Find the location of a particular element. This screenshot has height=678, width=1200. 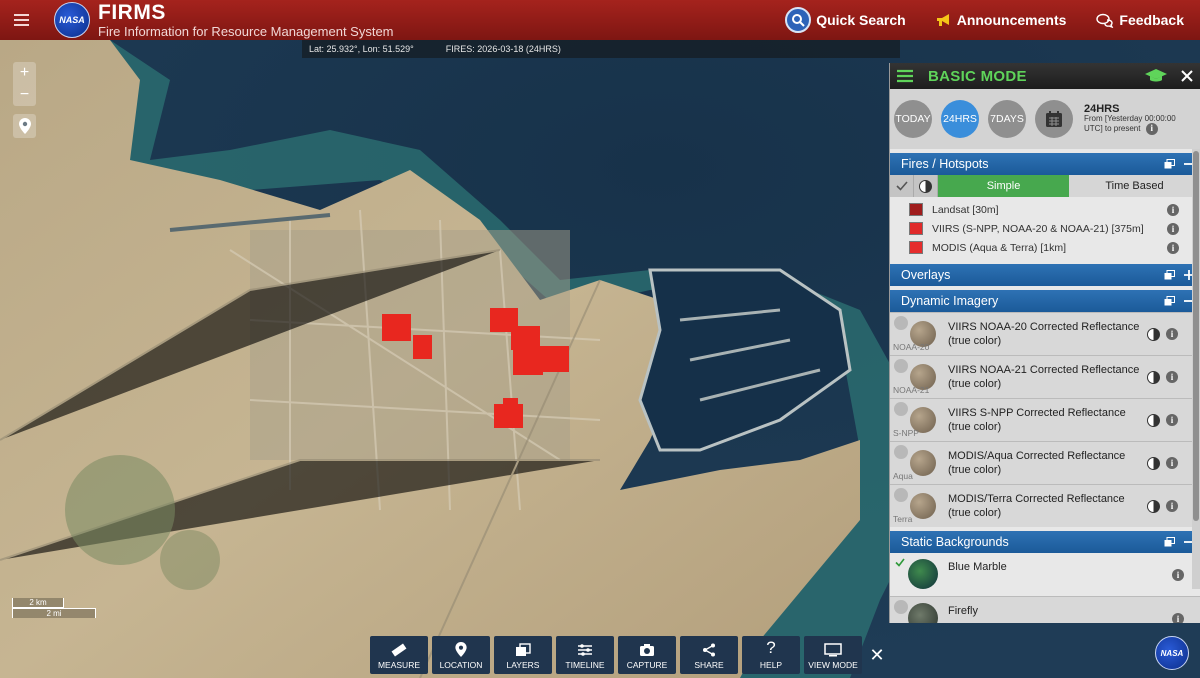

quick-search-button: Quick Search is located at coordinates (845, 20).